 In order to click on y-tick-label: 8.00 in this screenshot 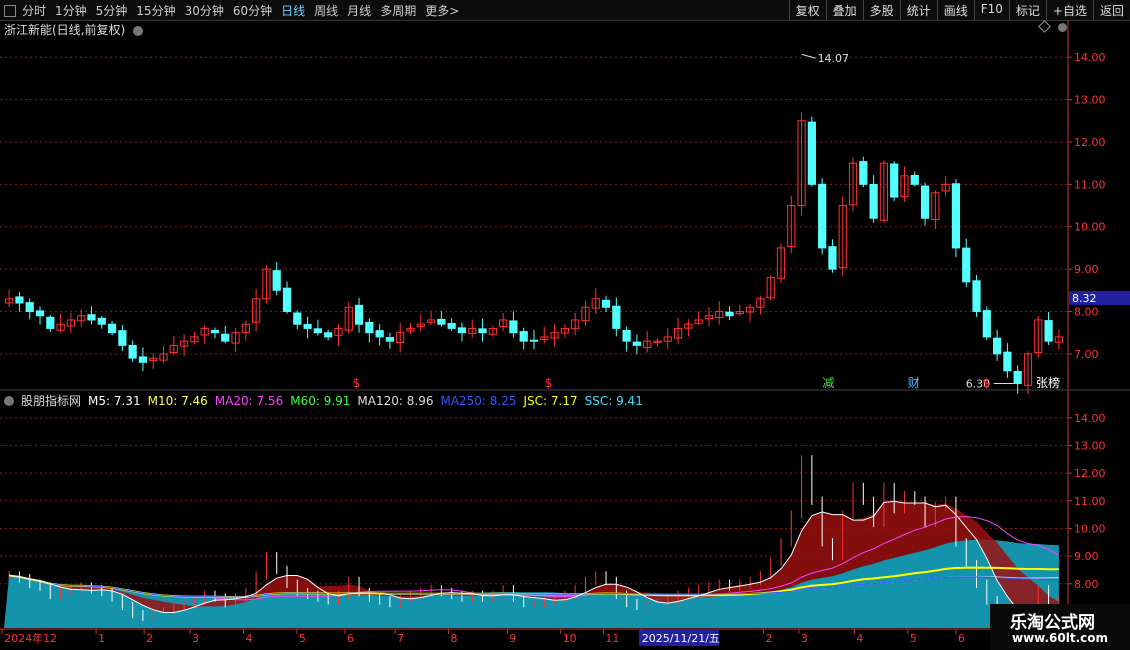, I will do `click(1086, 311)`.